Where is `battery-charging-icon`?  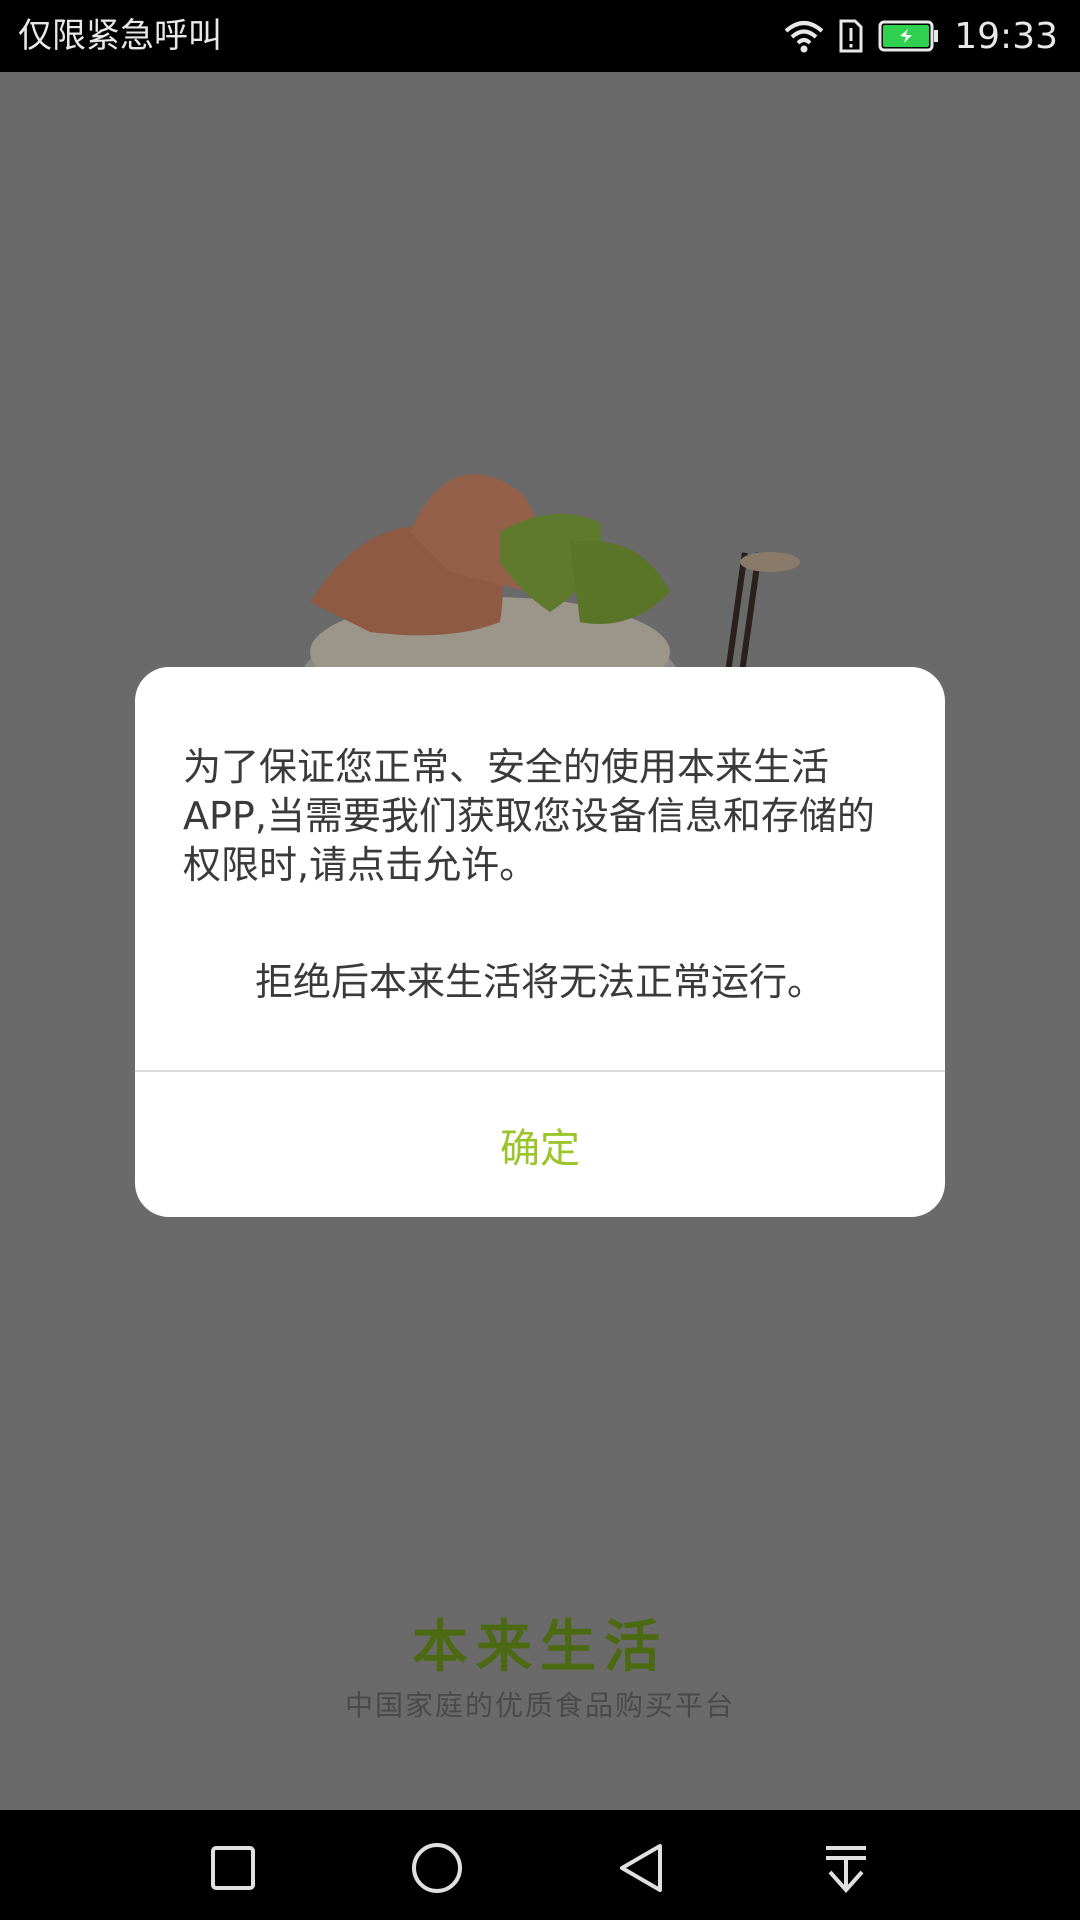
battery-charging-icon is located at coordinates (908, 36).